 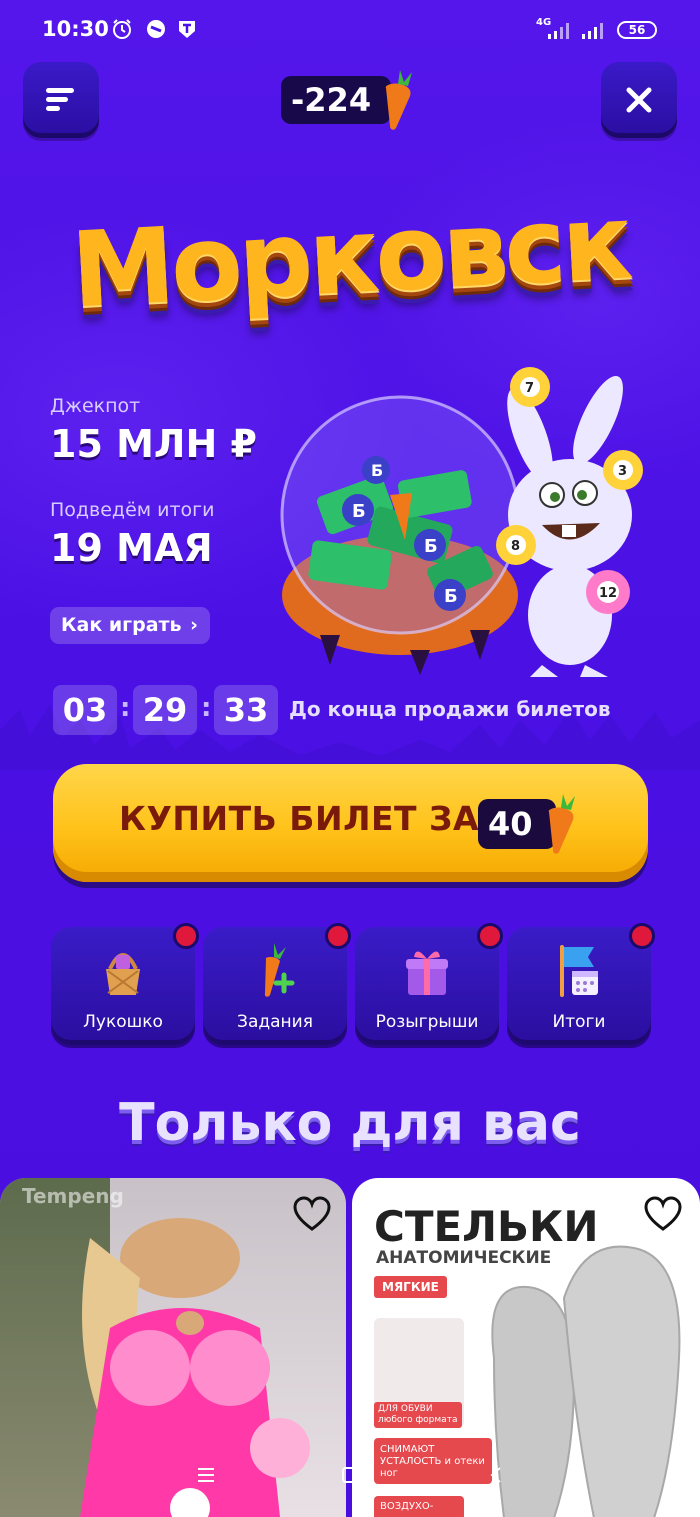 I want to click on tile-tasks: Задания, so click(x=277, y=984).